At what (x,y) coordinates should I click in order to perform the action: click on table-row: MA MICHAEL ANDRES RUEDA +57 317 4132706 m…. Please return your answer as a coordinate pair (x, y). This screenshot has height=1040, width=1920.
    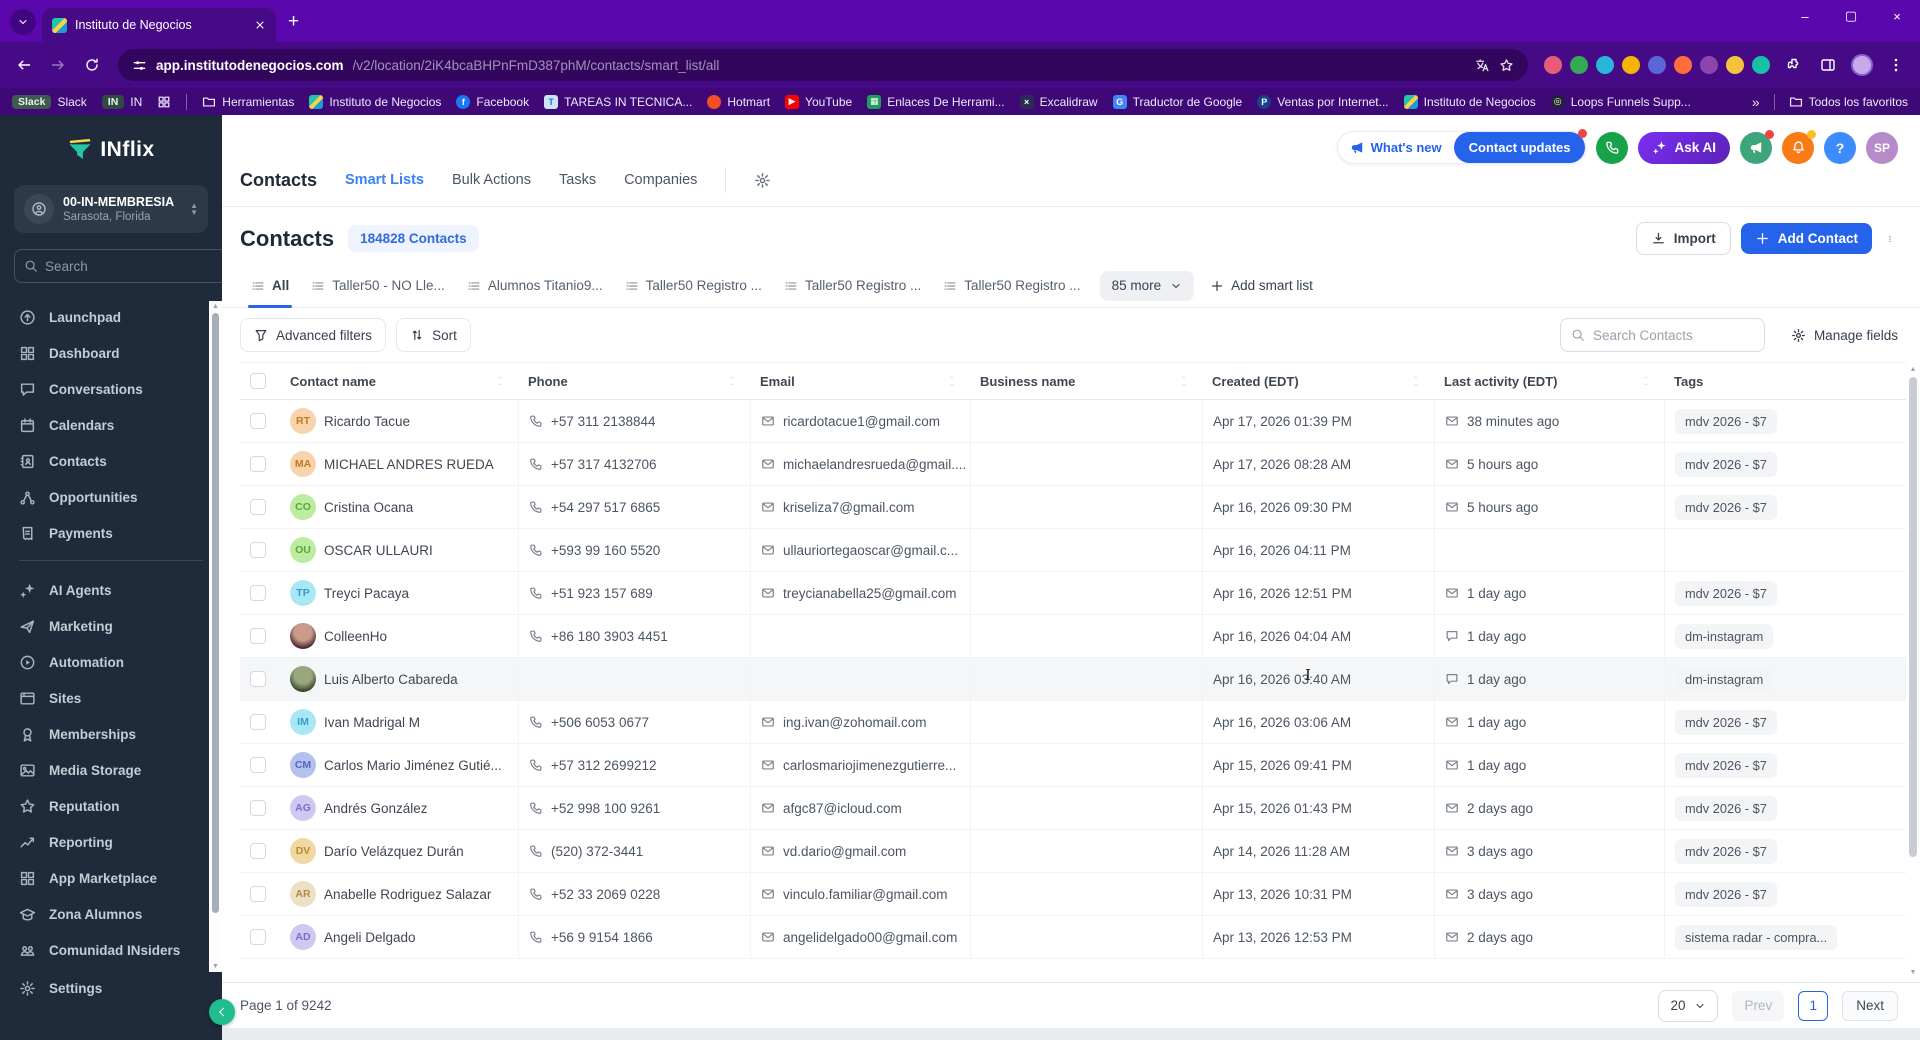
    Looking at the image, I should click on (1073, 464).